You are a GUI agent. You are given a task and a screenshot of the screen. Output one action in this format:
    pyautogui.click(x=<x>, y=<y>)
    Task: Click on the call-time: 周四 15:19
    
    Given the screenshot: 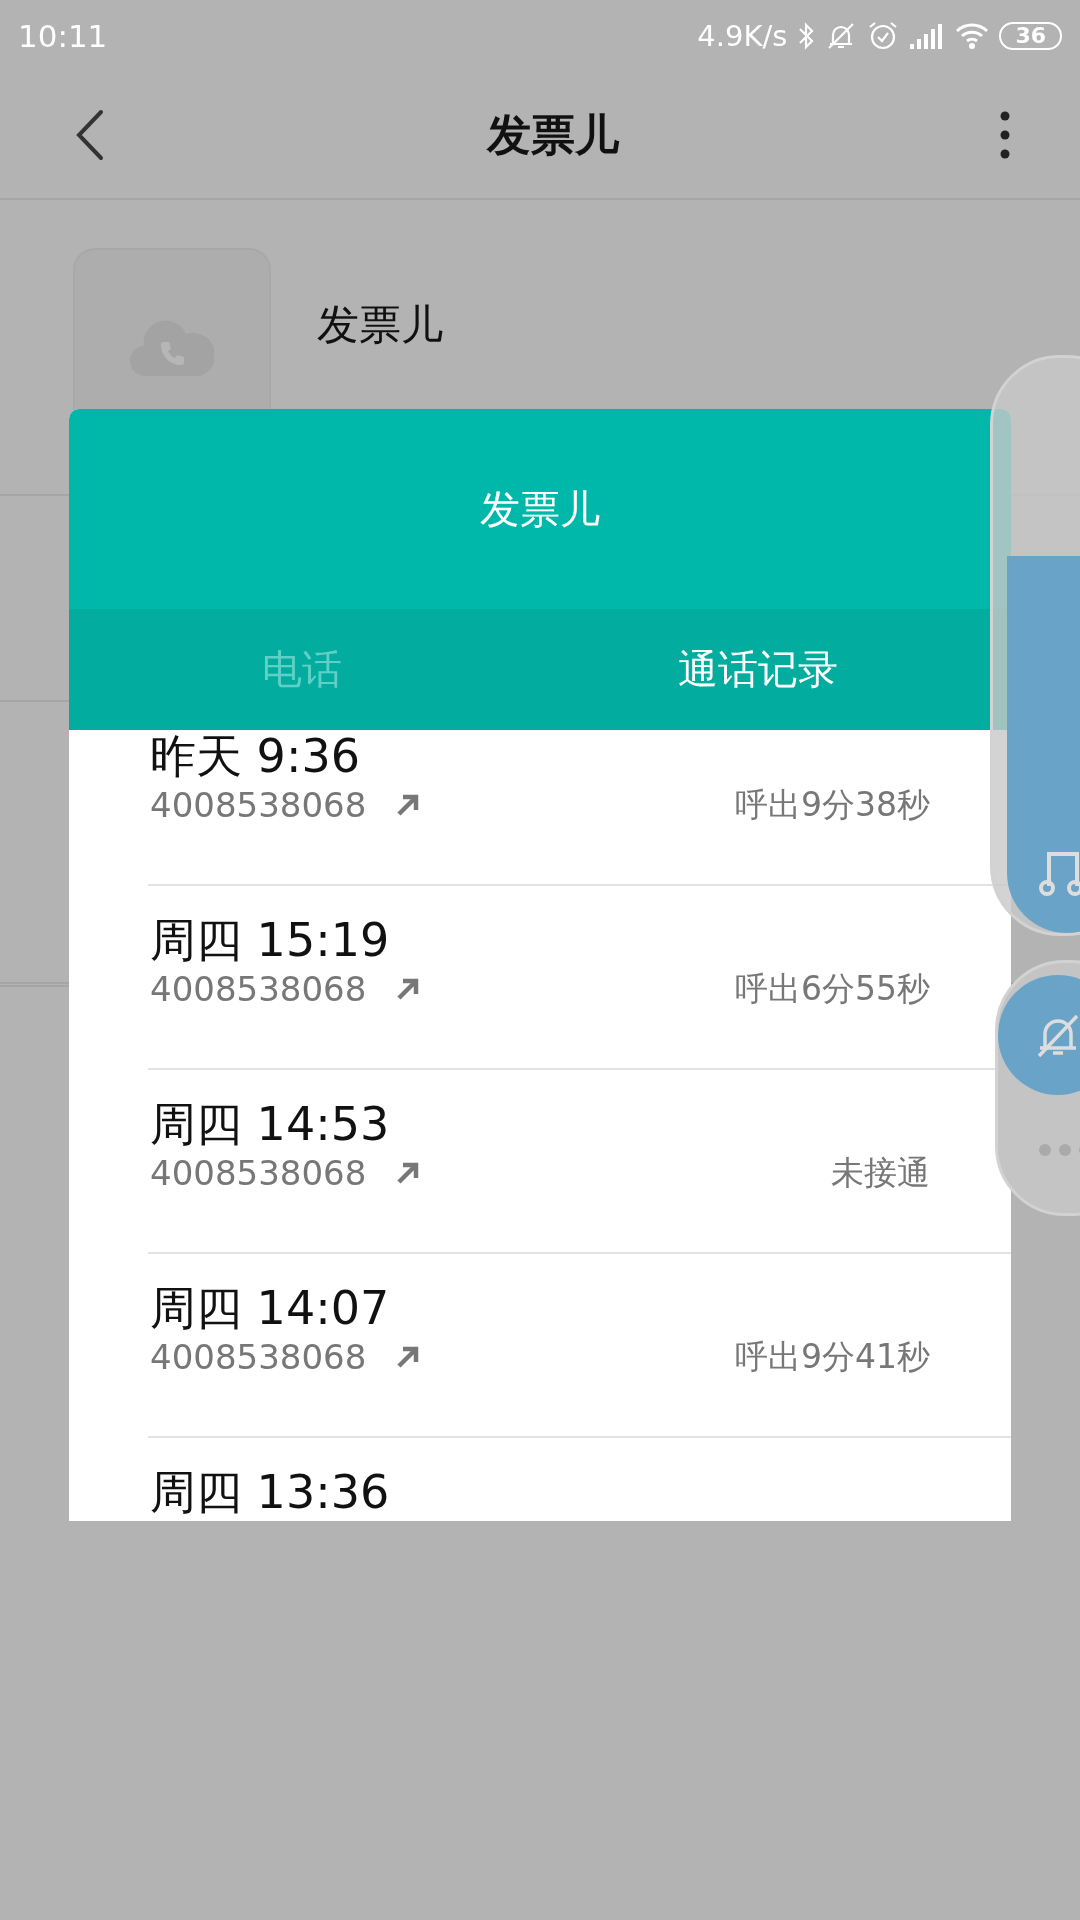 What is the action you would take?
    pyautogui.click(x=270, y=940)
    